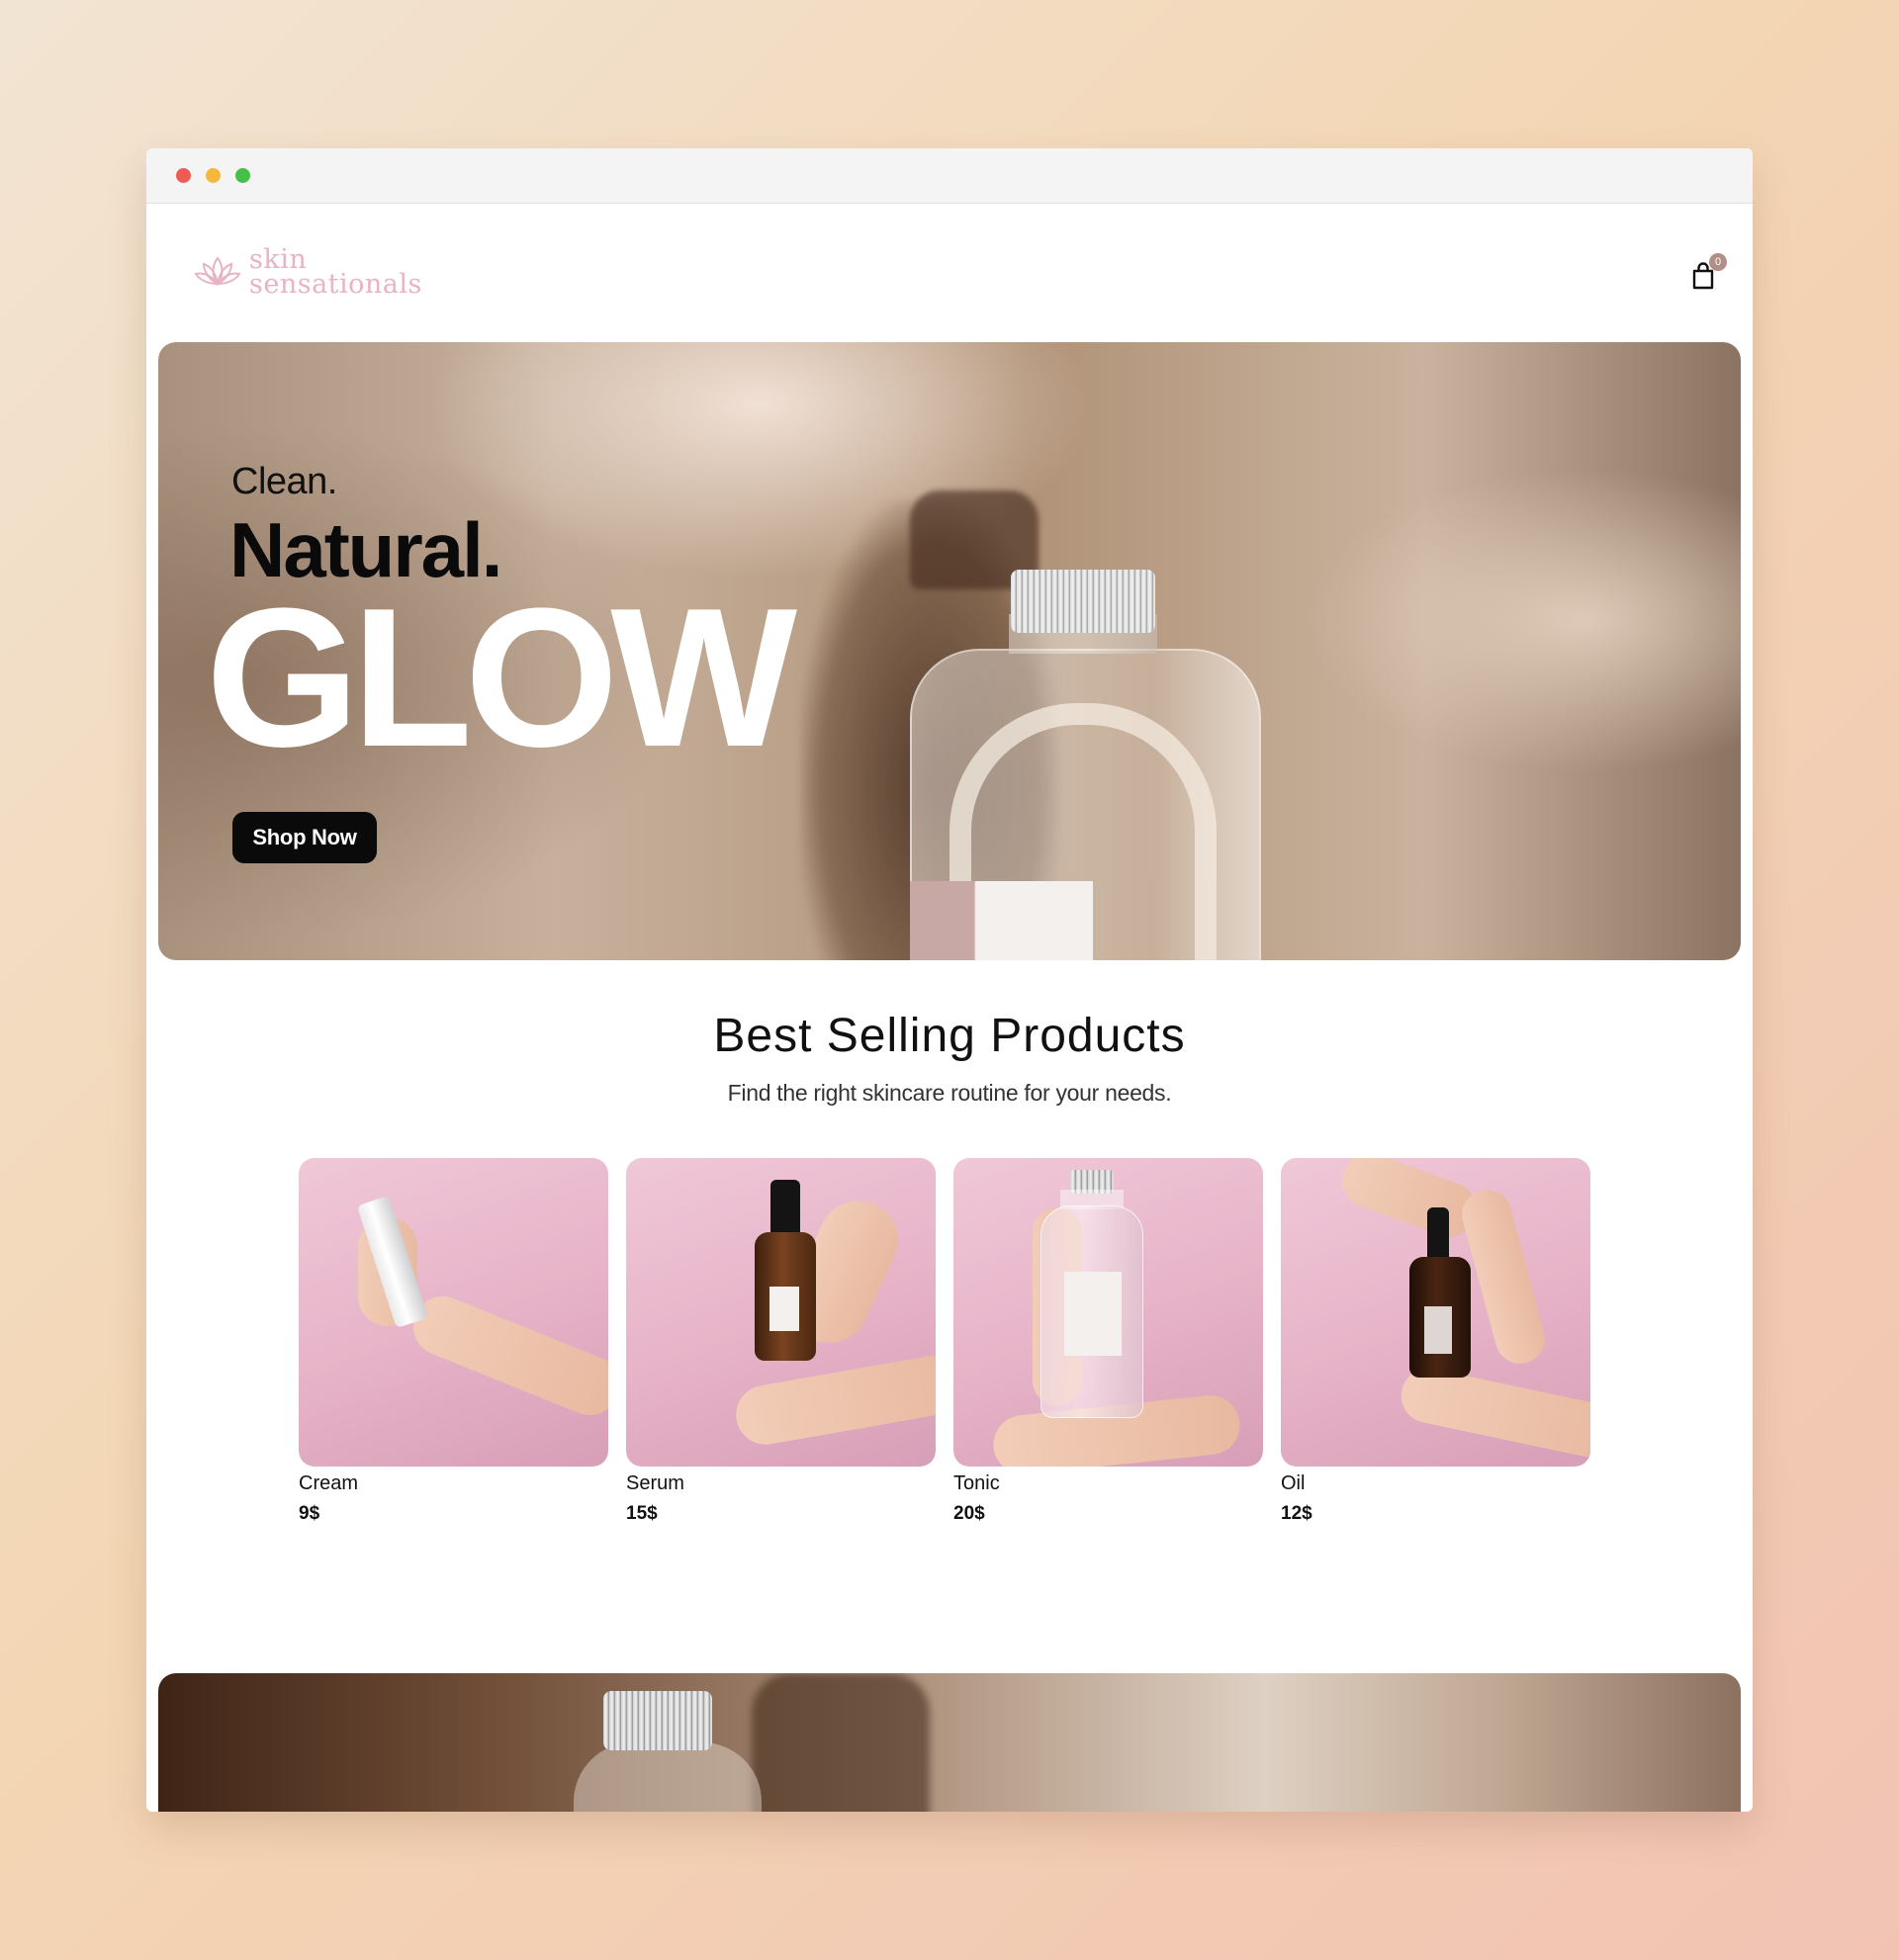 Image resolution: width=1899 pixels, height=1960 pixels. I want to click on product-card-oil: Oil 12$, so click(1435, 1341).